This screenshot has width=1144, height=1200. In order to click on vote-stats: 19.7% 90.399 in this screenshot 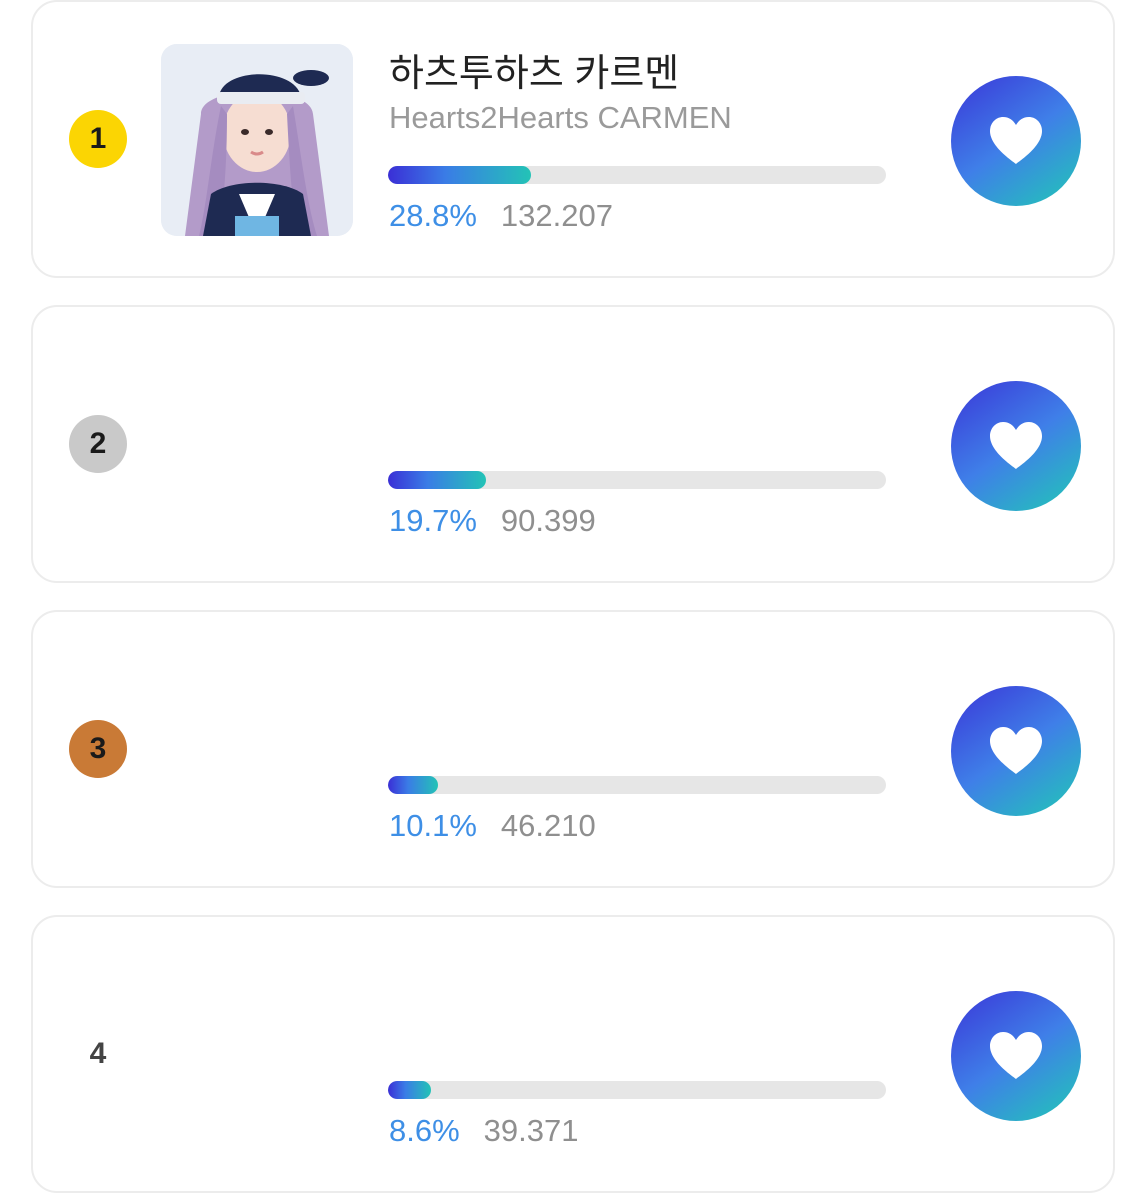, I will do `click(492, 521)`.